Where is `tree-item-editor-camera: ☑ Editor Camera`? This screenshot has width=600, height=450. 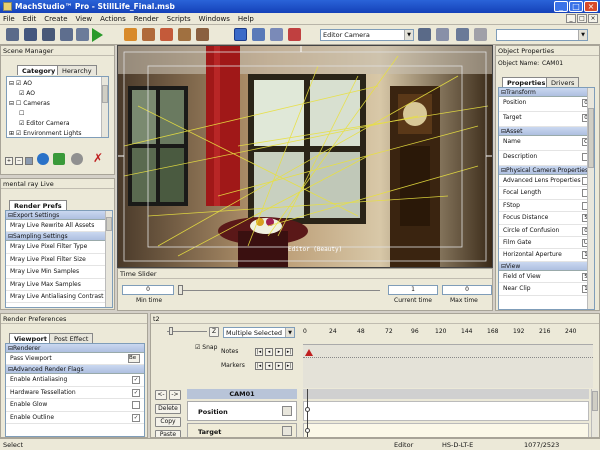 tree-item-editor-camera: ☑ Editor Camera is located at coordinates (45, 124).